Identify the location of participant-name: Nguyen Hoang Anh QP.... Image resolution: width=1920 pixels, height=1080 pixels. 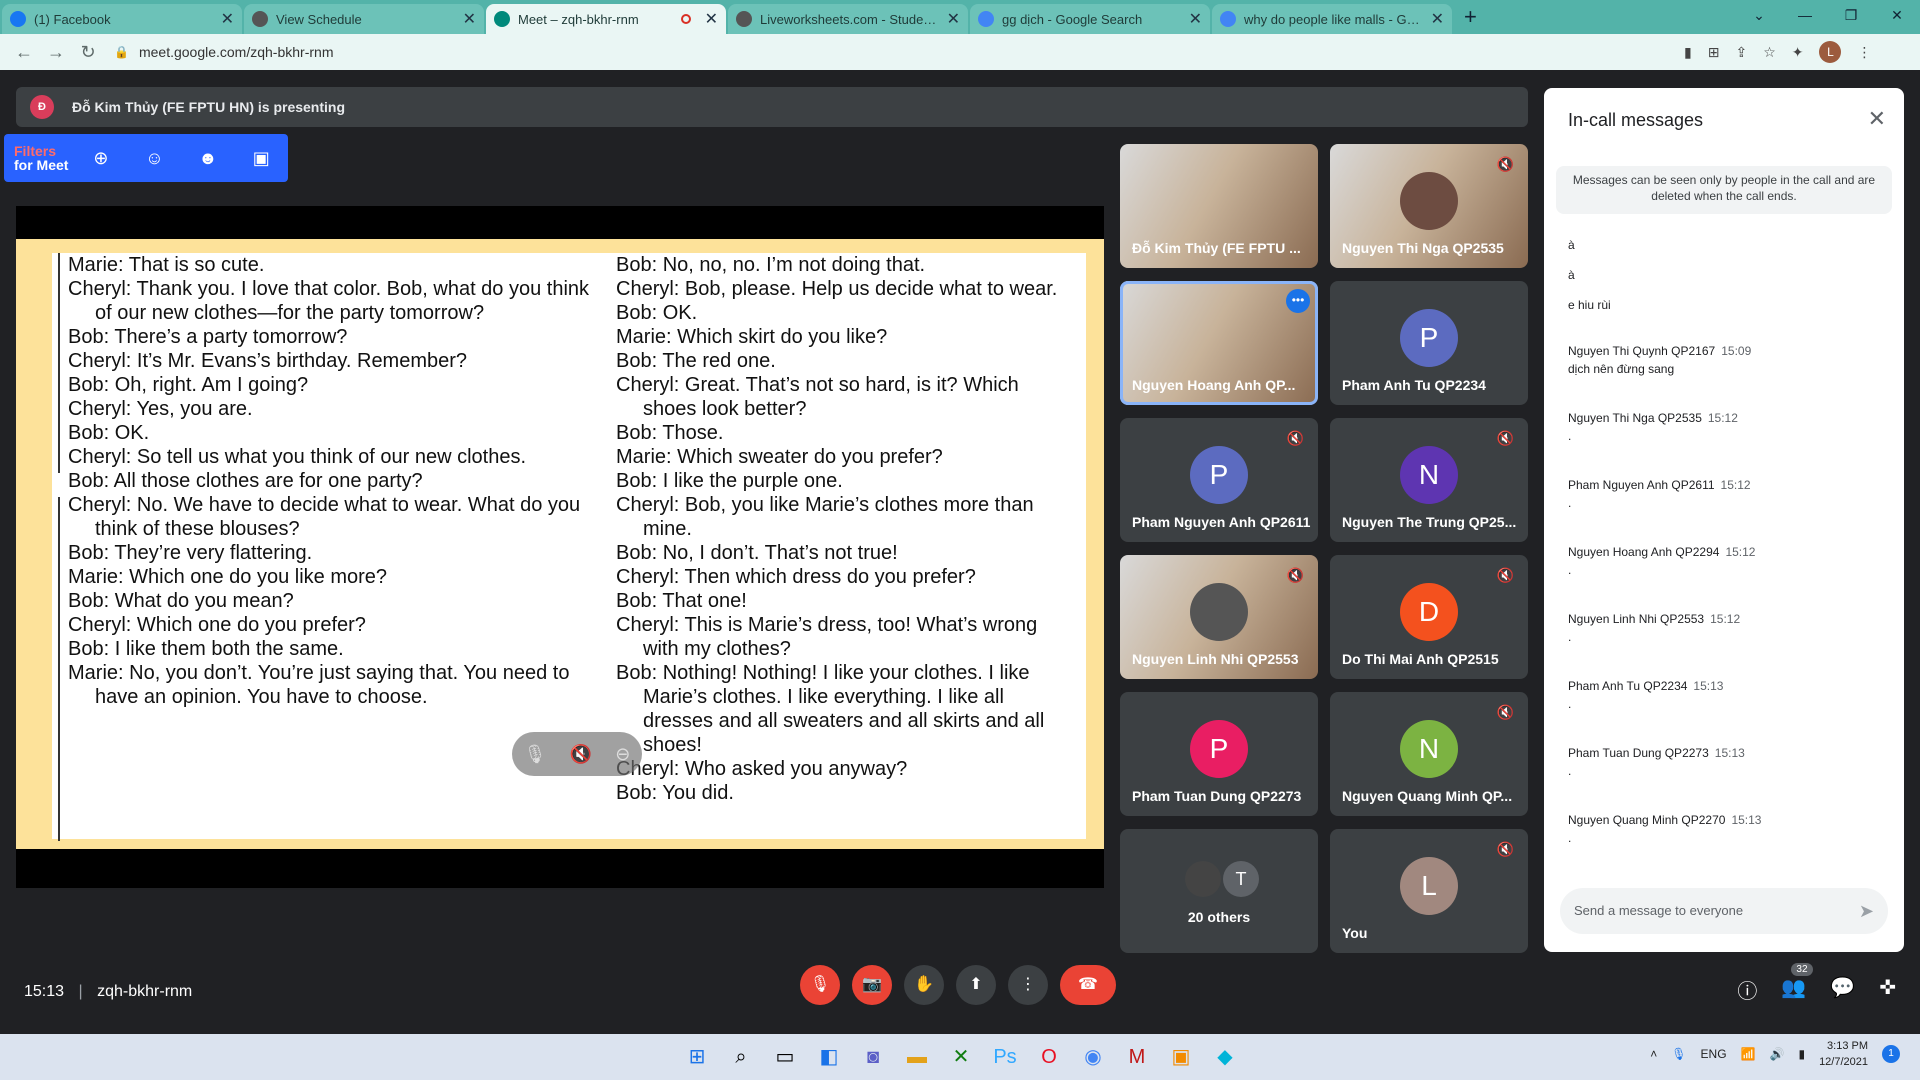
(1214, 385).